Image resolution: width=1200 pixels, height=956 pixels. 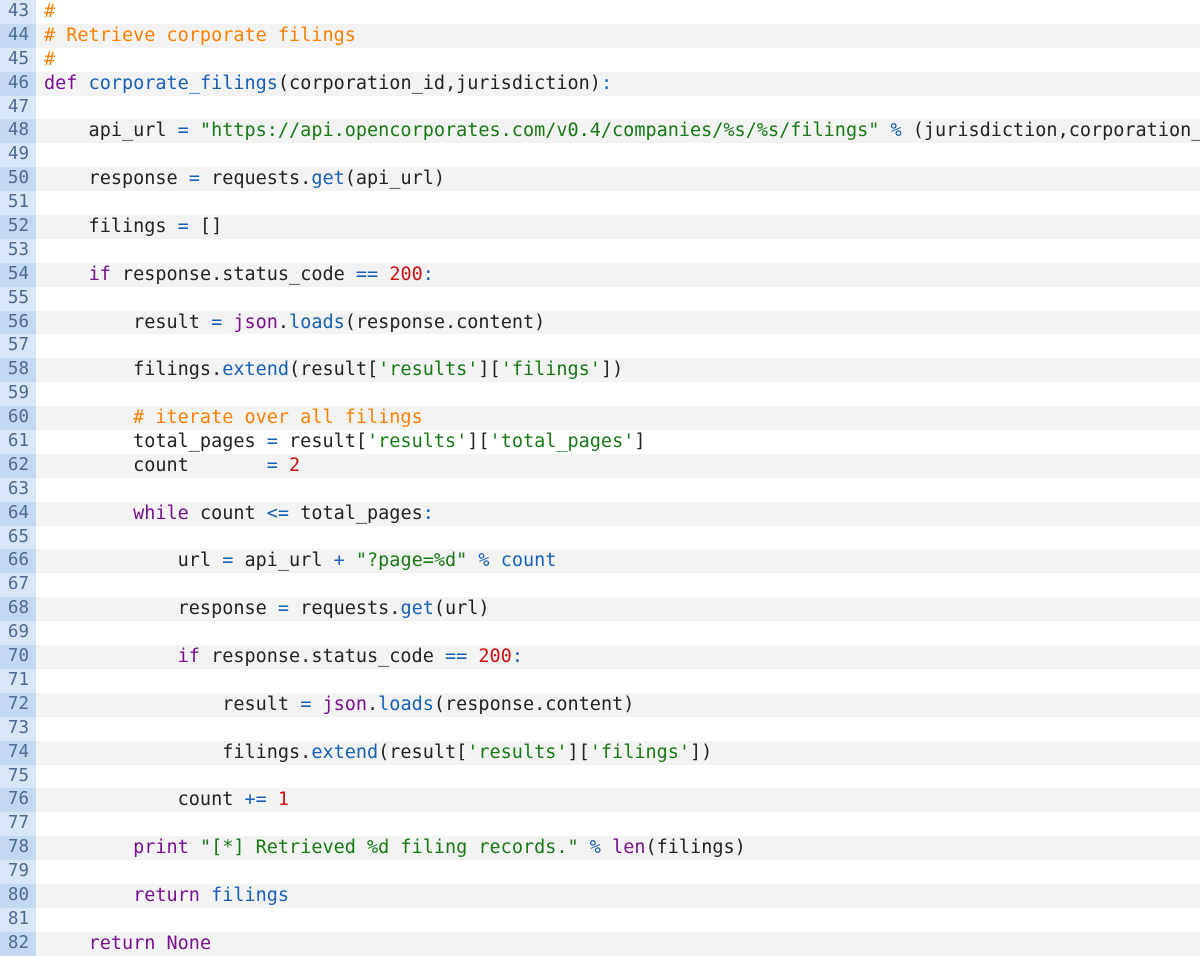 What do you see at coordinates (172, 466) in the screenshot?
I see `code-text: count = 2` at bounding box center [172, 466].